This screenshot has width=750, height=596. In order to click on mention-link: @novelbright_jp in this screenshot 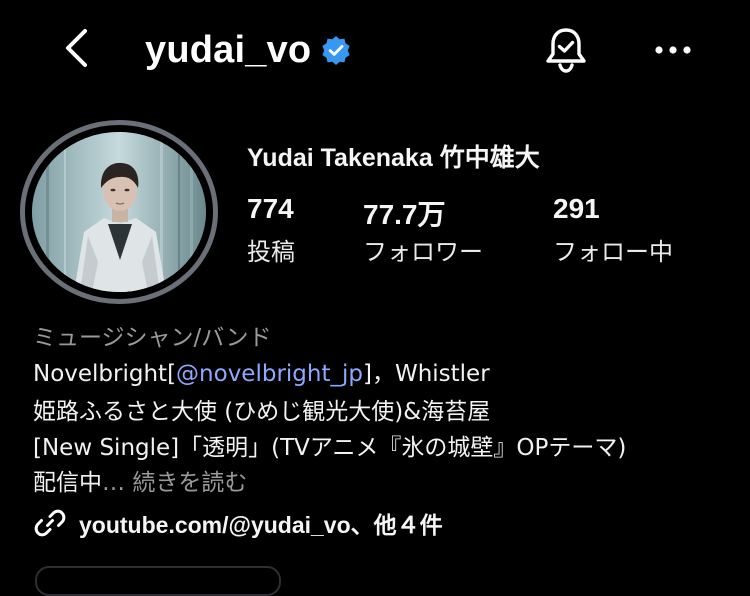, I will do `click(269, 374)`.